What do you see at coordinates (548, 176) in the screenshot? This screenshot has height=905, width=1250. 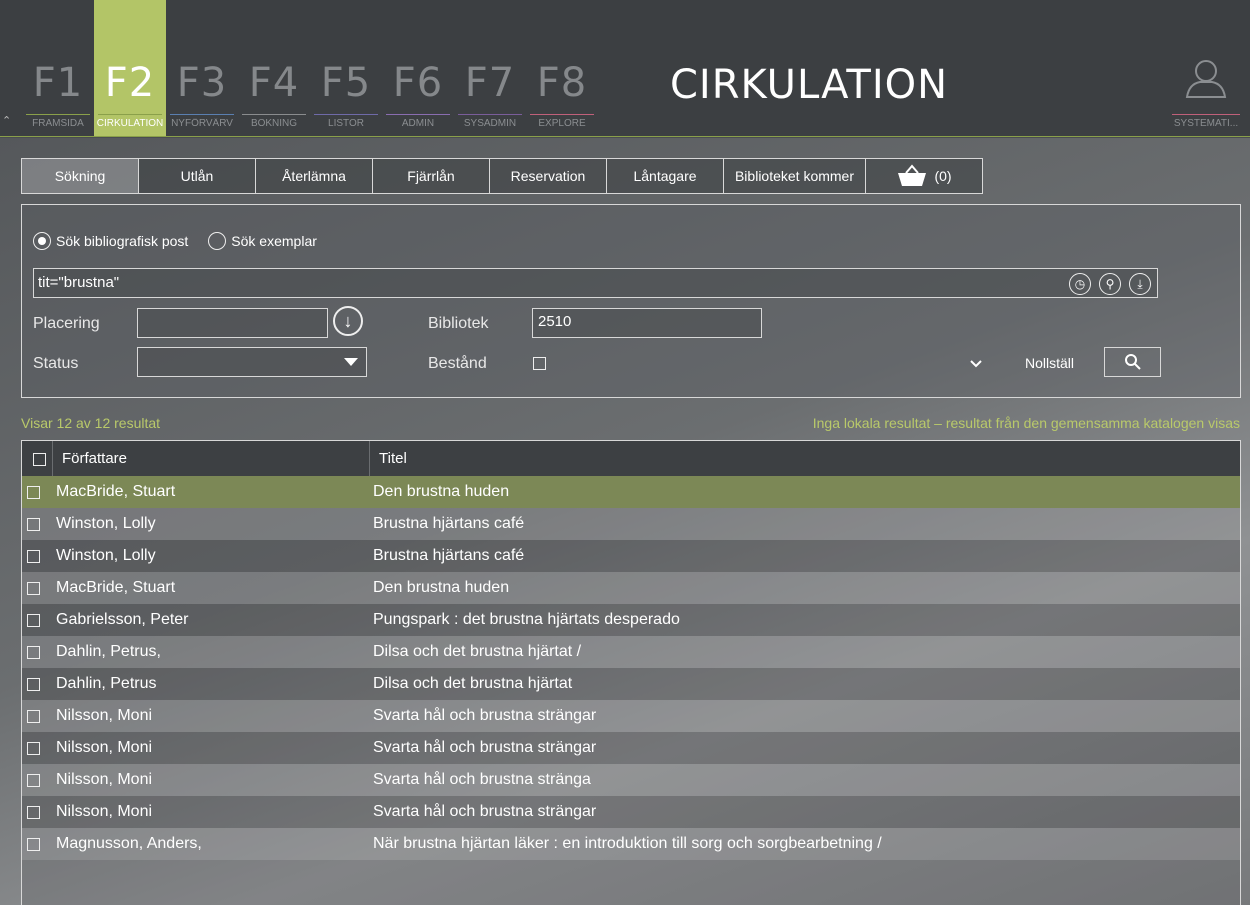 I see `tab-reservation: Reservation` at bounding box center [548, 176].